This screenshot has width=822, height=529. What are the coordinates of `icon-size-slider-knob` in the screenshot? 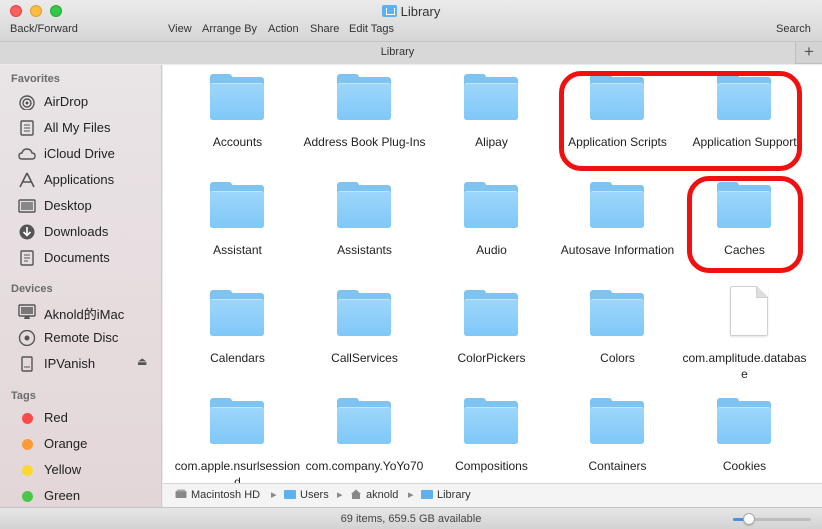 It's located at (749, 519).